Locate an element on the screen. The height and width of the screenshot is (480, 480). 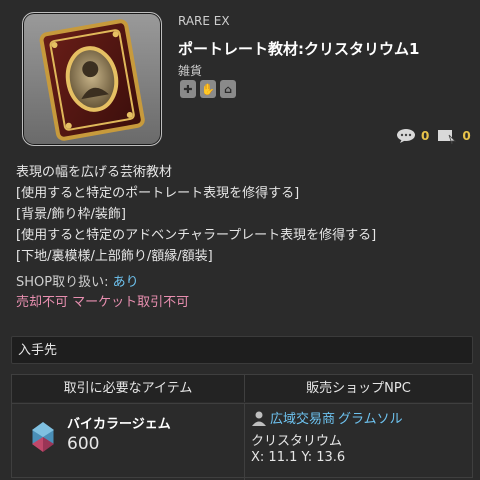
item-name: ポートレート教材:クリスタリウム1 is located at coordinates (299, 49).